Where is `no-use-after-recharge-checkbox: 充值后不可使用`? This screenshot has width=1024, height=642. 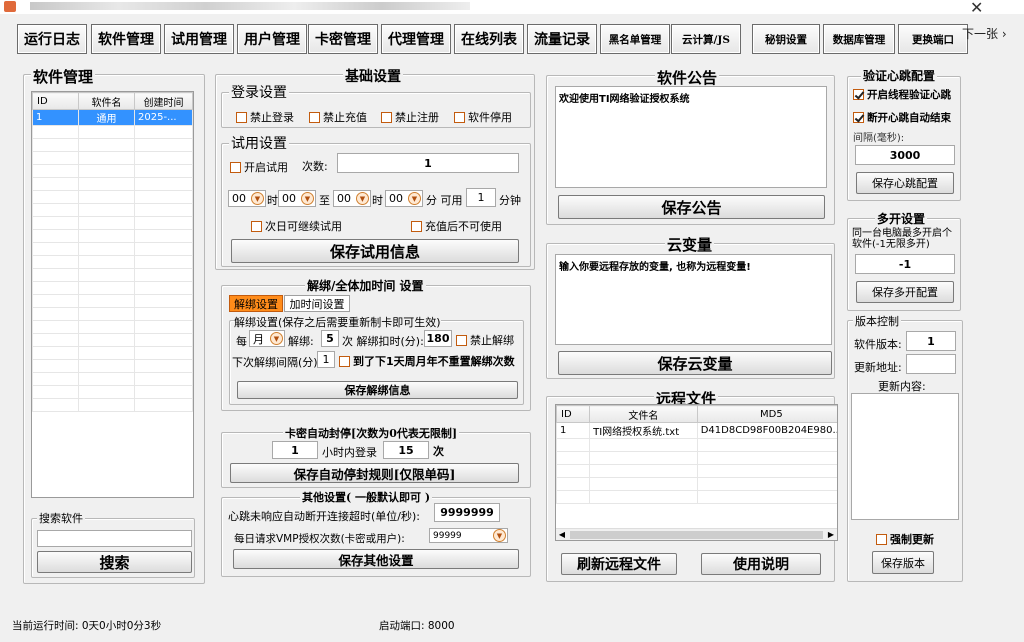 no-use-after-recharge-checkbox: 充值后不可使用 is located at coordinates (456, 226).